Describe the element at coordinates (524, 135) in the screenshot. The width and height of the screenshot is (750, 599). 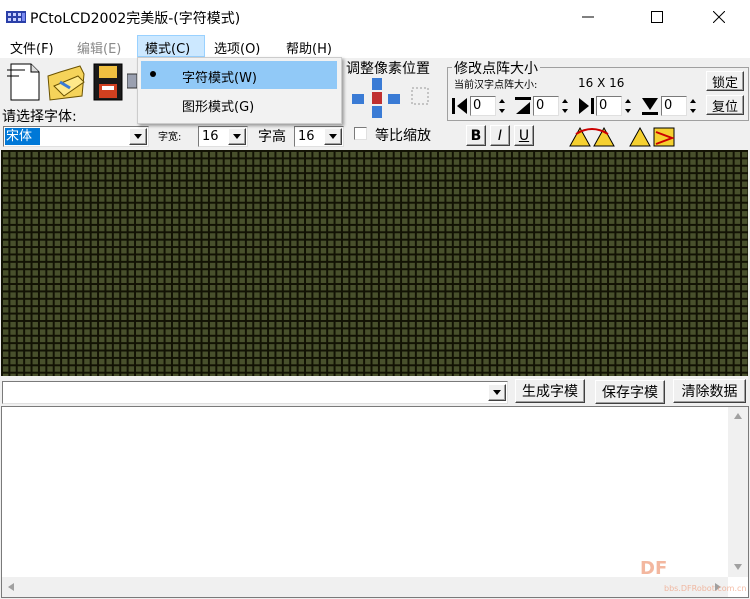
I see `underline-button: U` at that location.